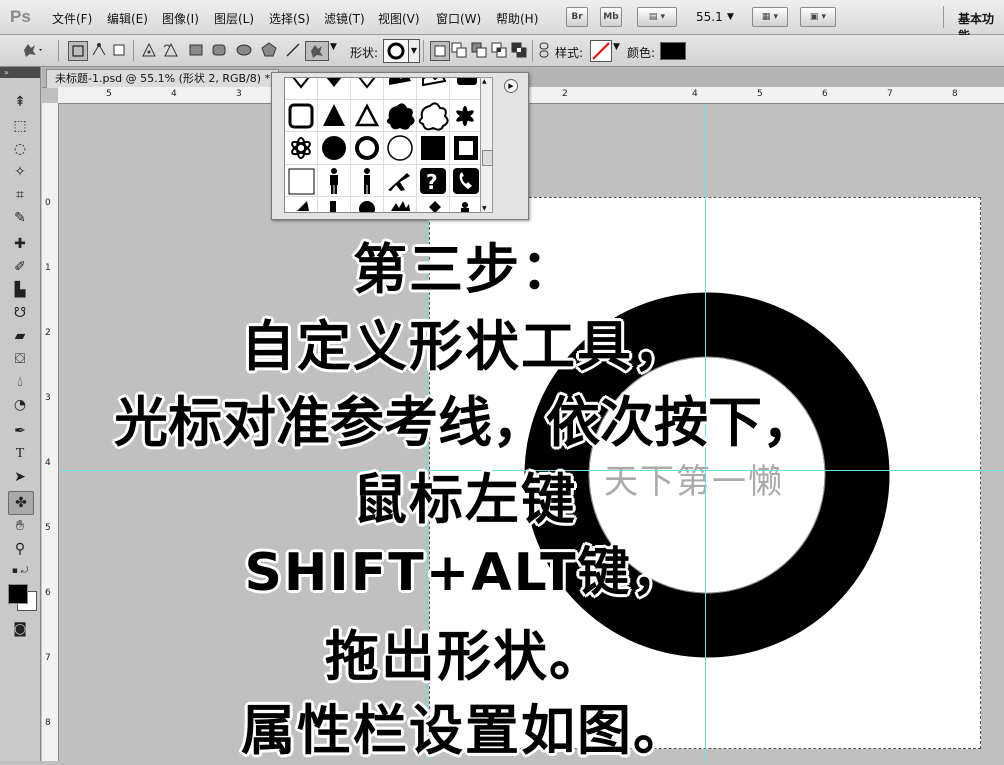 This screenshot has height=765, width=1004. I want to click on subtract-shape-area-icon, so click(479, 50).